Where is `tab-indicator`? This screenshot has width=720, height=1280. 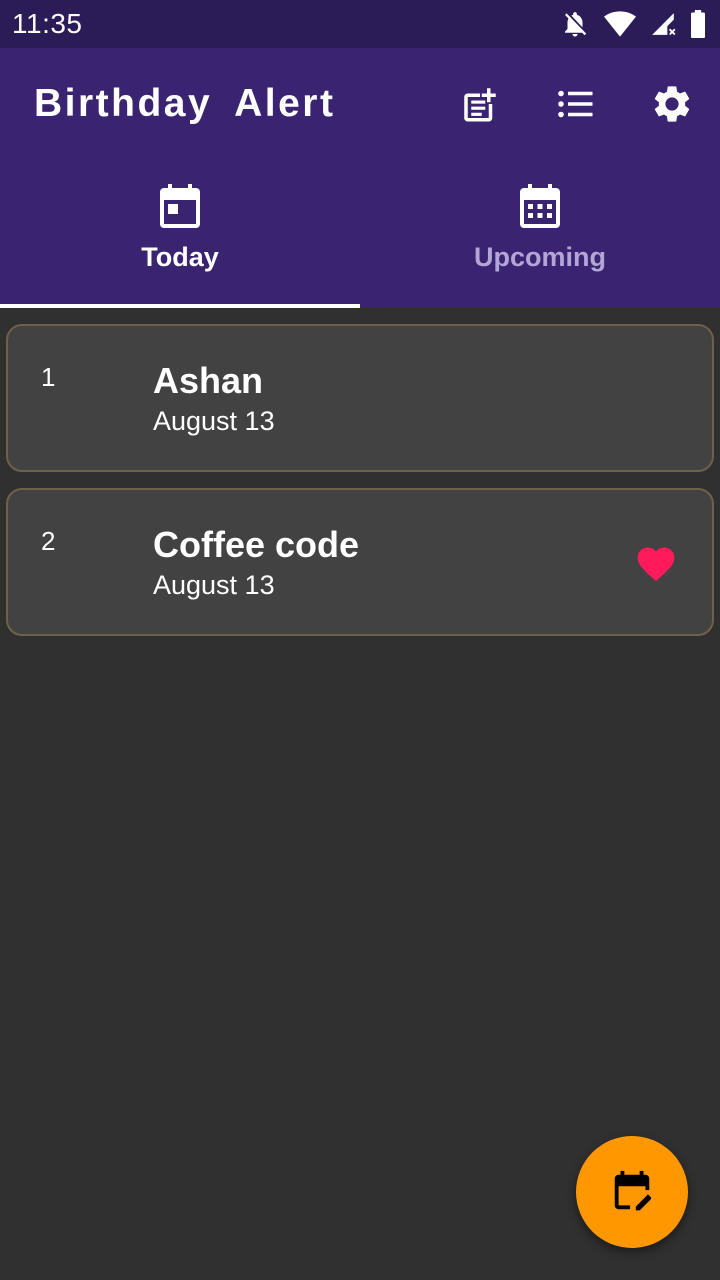 tab-indicator is located at coordinates (180, 306).